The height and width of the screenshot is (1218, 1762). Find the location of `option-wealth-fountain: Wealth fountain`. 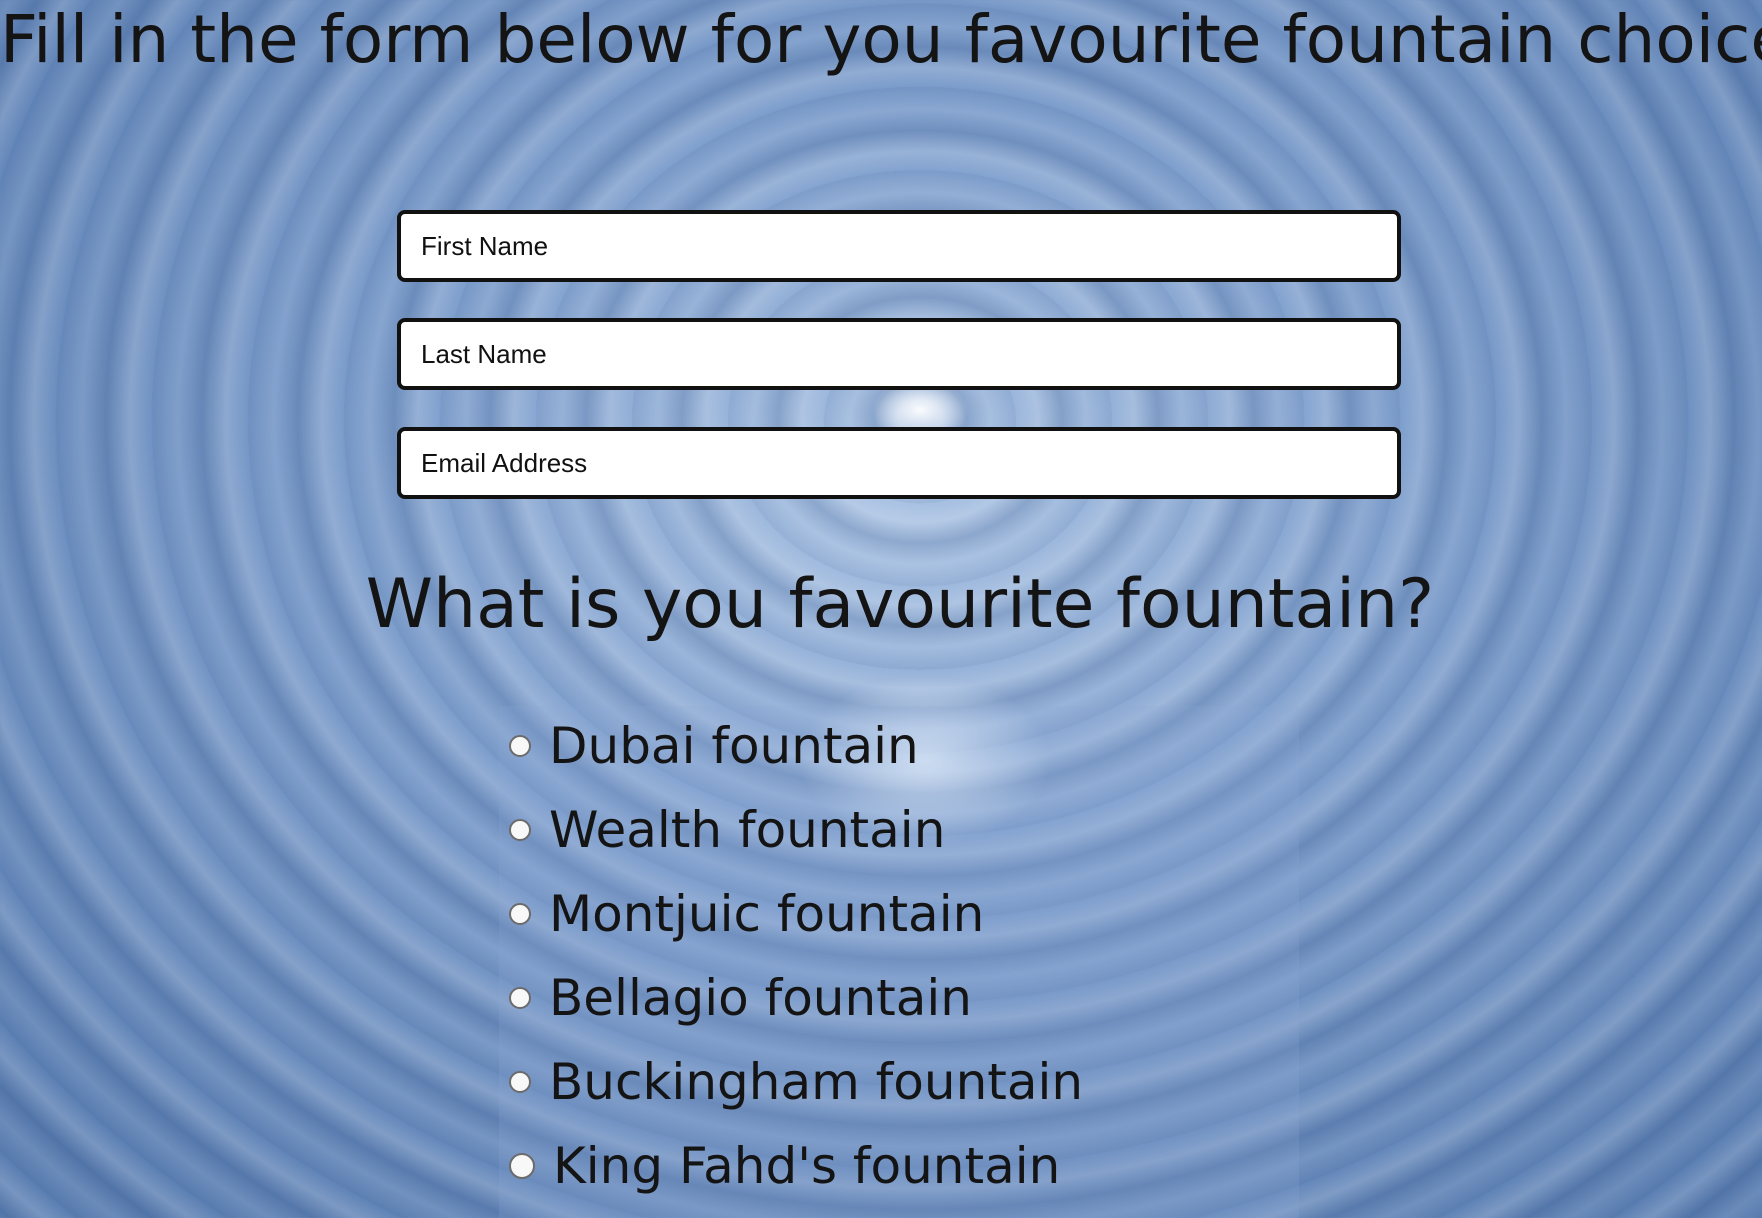

option-wealth-fountain: Wealth fountain is located at coordinates (722, 830).